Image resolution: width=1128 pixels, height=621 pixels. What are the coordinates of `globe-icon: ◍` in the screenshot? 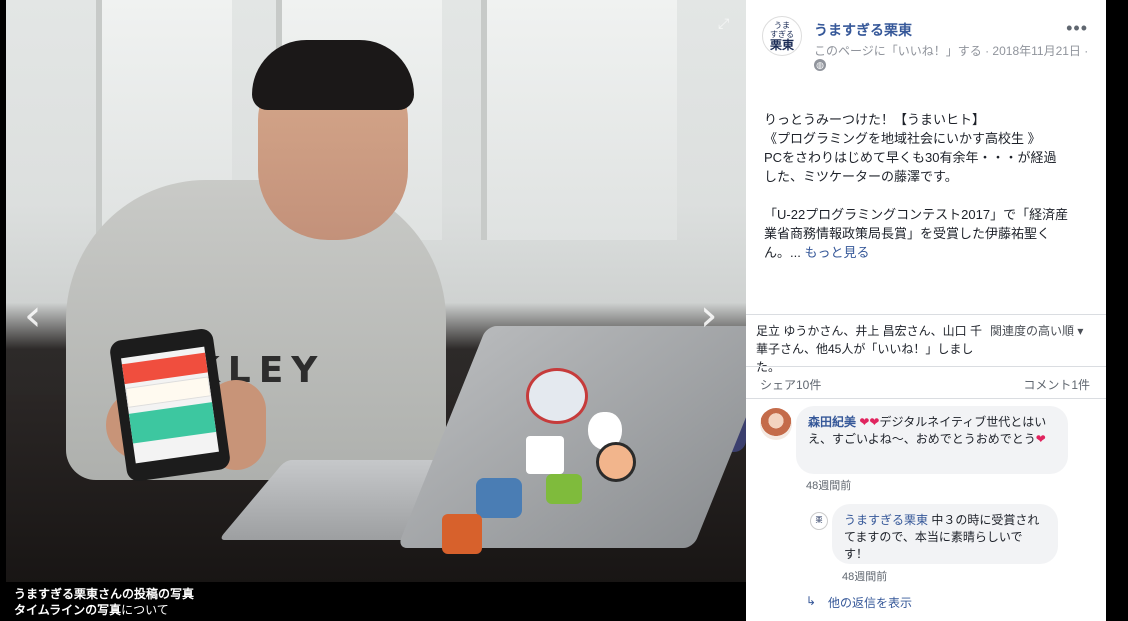 It's located at (820, 65).